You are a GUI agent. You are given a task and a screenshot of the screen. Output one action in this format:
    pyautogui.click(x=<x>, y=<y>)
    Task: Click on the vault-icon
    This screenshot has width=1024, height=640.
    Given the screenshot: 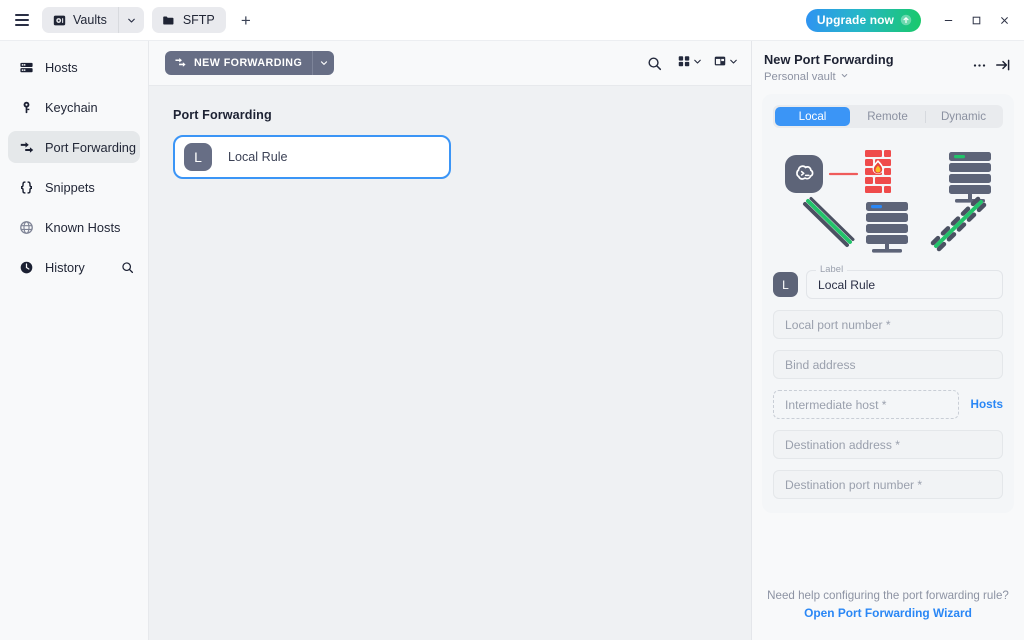 What is the action you would take?
    pyautogui.click(x=59, y=20)
    